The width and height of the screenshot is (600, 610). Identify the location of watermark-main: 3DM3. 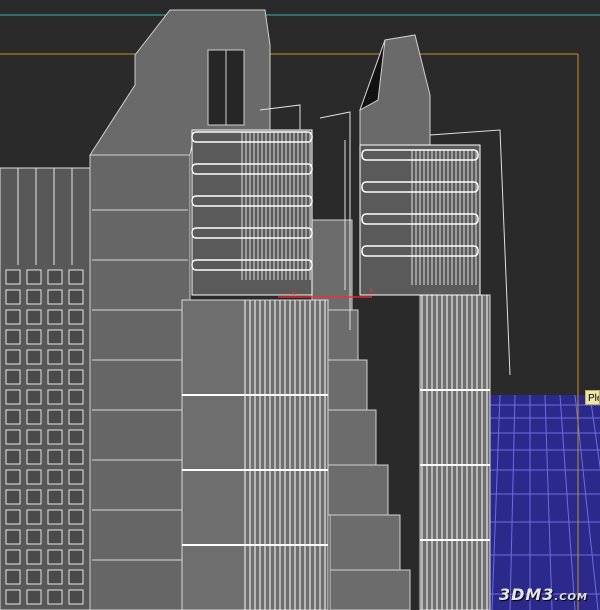
(526, 594).